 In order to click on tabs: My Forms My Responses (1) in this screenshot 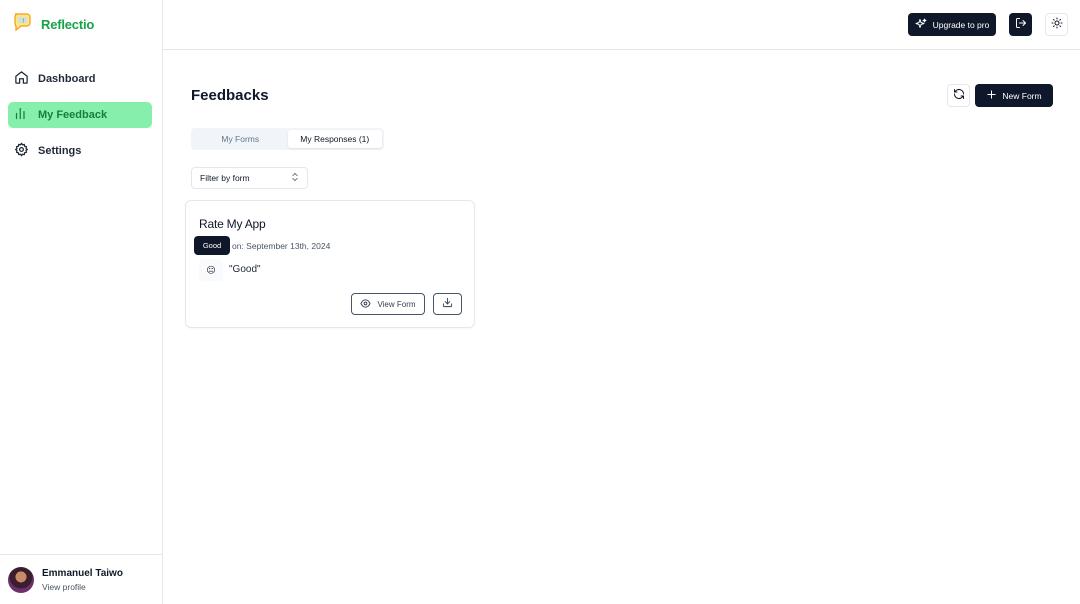, I will do `click(287, 139)`.